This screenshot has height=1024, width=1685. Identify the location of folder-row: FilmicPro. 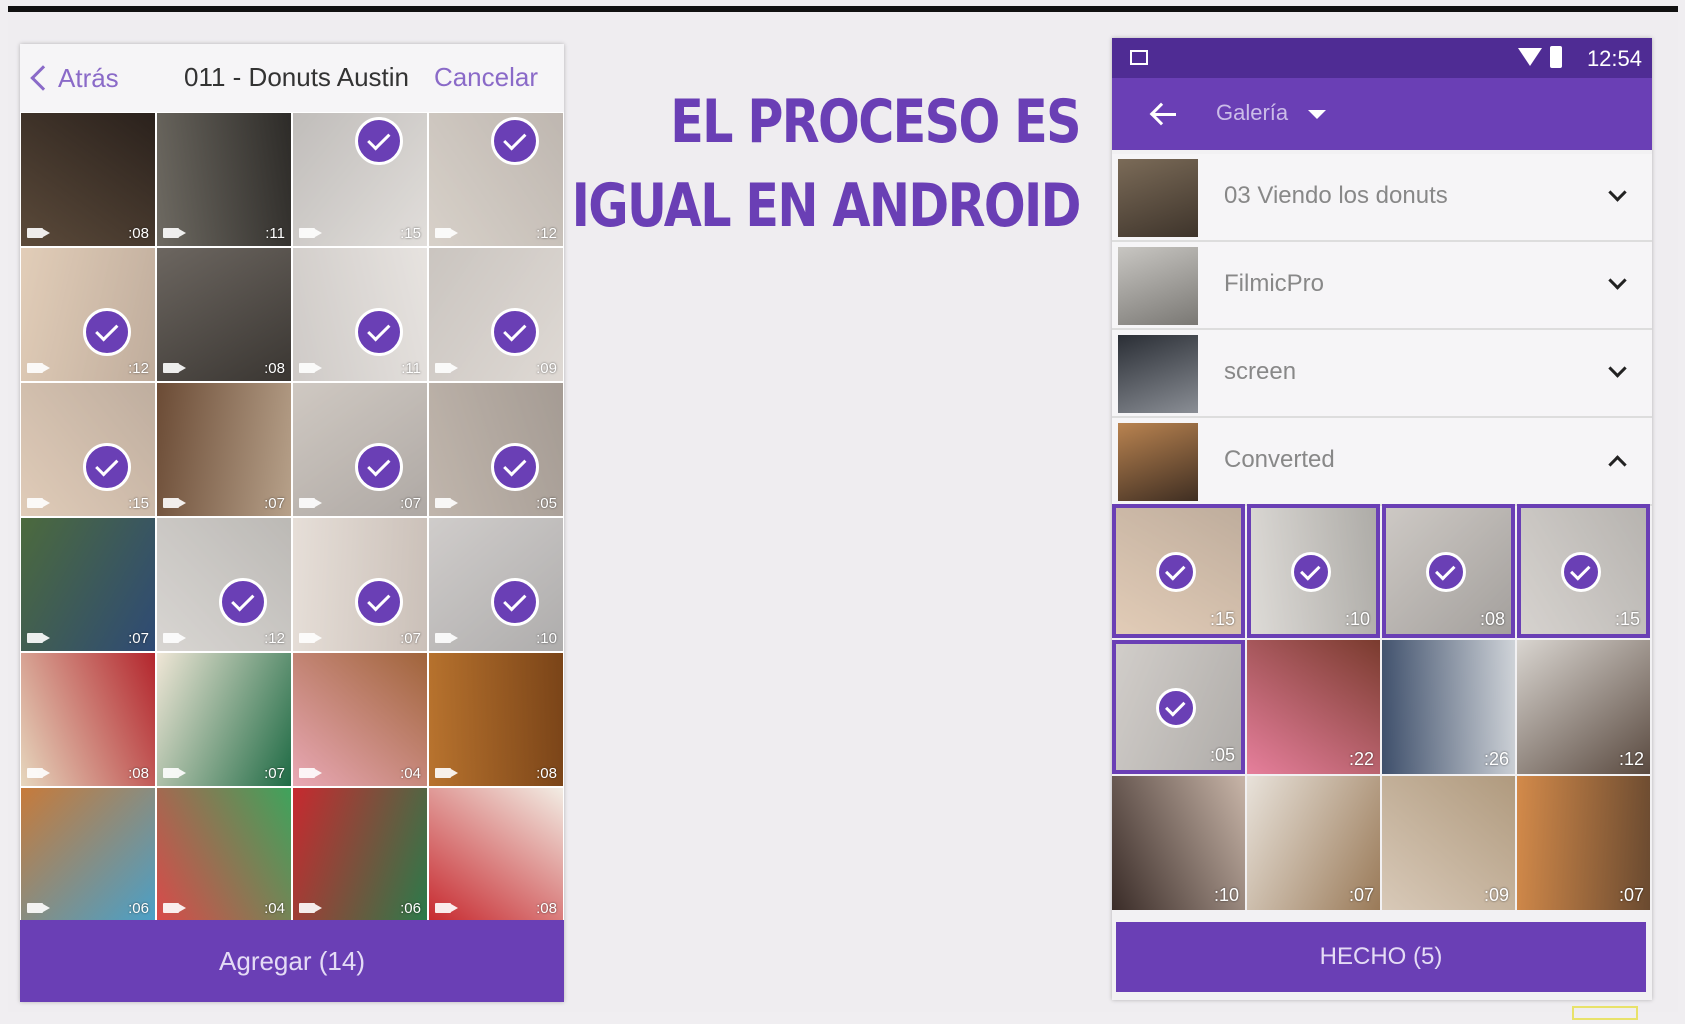
(1382, 286).